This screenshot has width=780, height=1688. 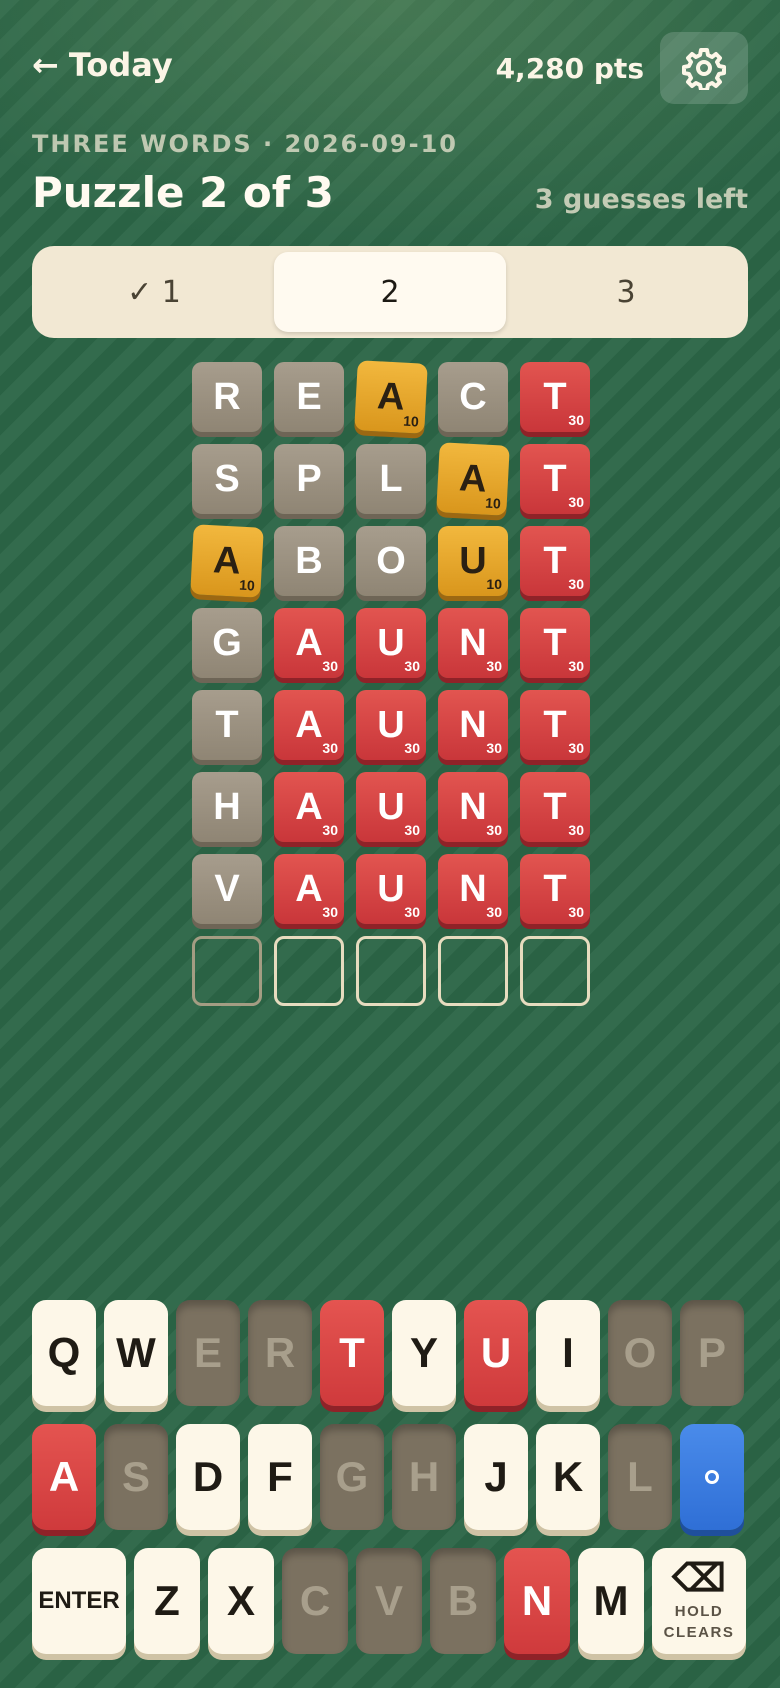 I want to click on tile-letter: G, so click(x=227, y=642).